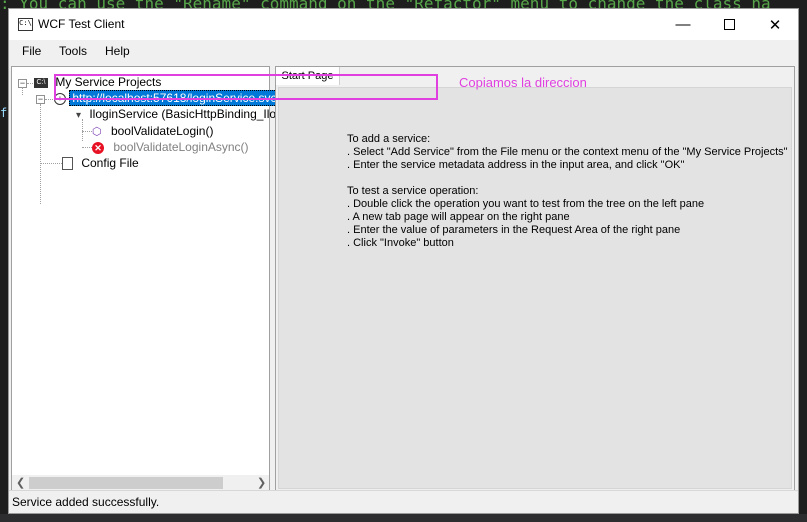 This screenshot has height=522, width=807. I want to click on tree-horizontal-scrollbar: ❮ ❯, so click(140, 483).